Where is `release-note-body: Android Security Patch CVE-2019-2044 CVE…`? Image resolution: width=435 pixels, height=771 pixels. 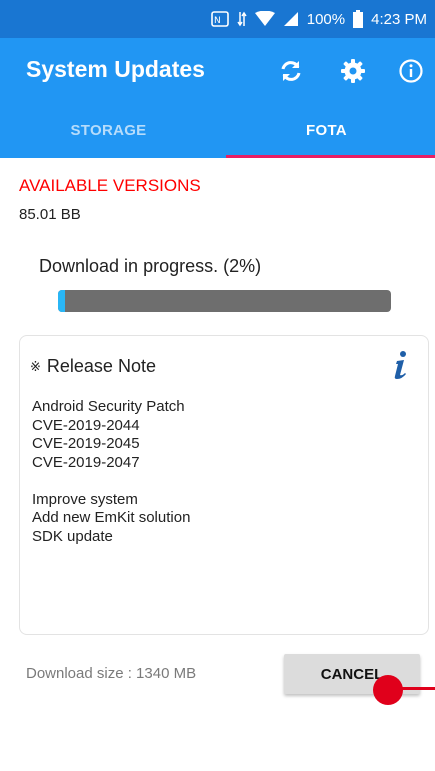 release-note-body: Android Security Patch CVE-2019-2044 CVE… is located at coordinates (111, 472).